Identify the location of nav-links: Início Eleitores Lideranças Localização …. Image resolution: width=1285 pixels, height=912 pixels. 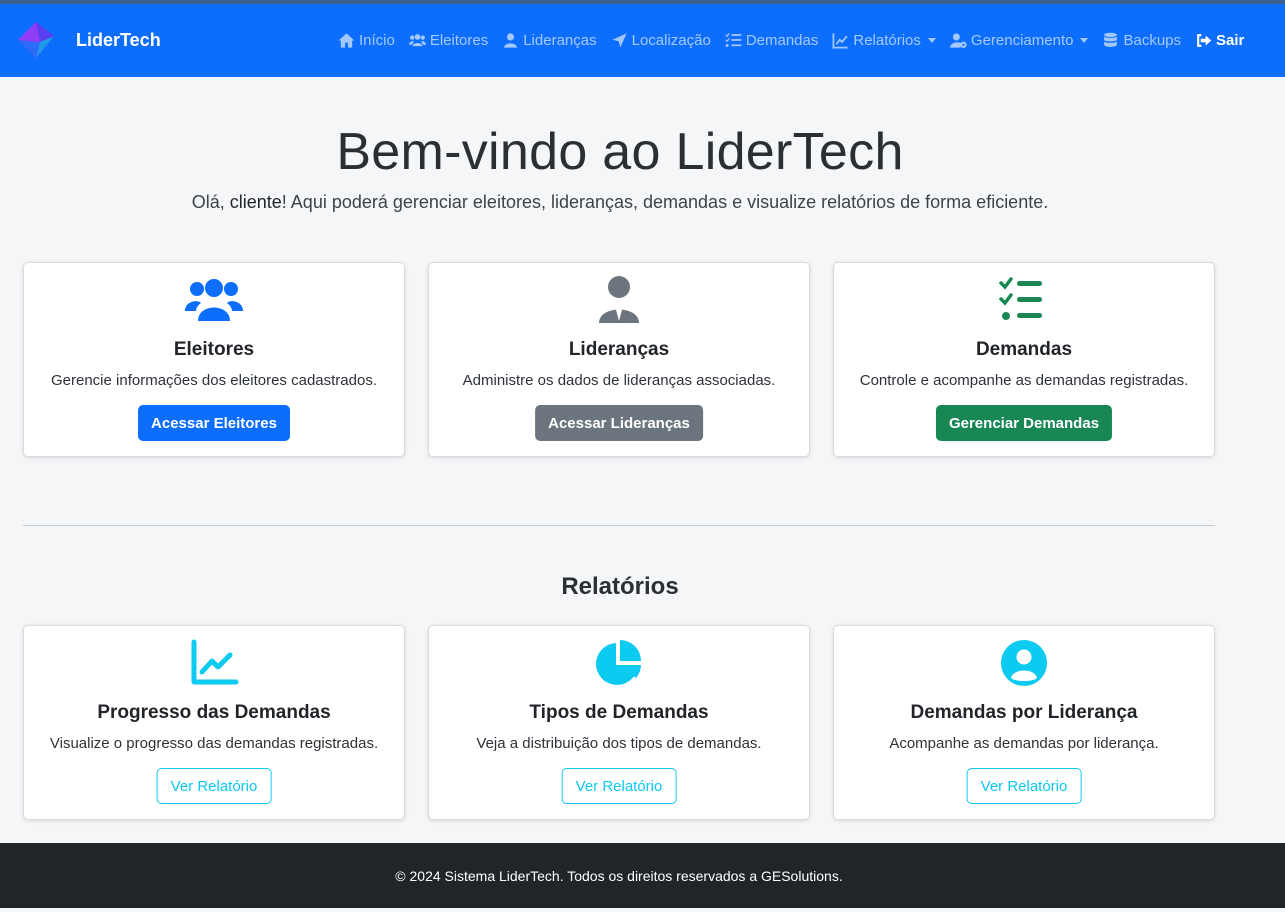
(798, 40).